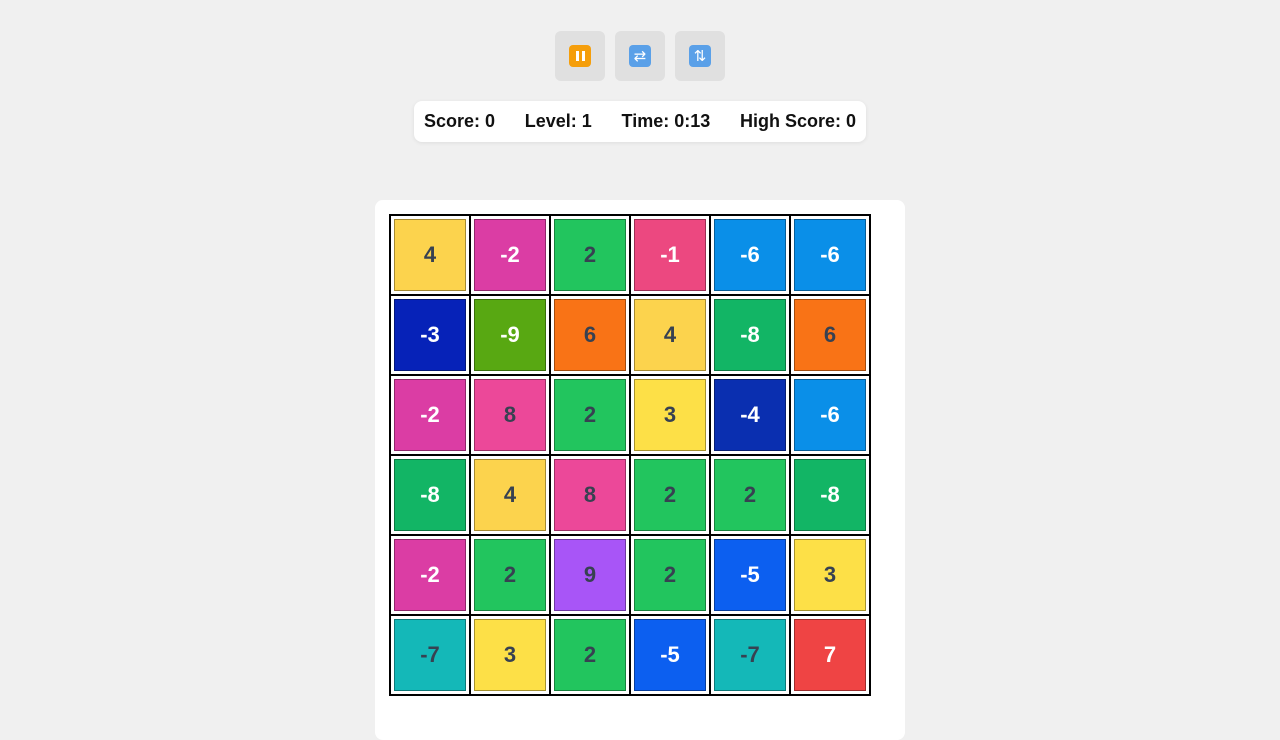 Image resolution: width=1280 pixels, height=740 pixels. I want to click on board-cell: -9, so click(510, 335).